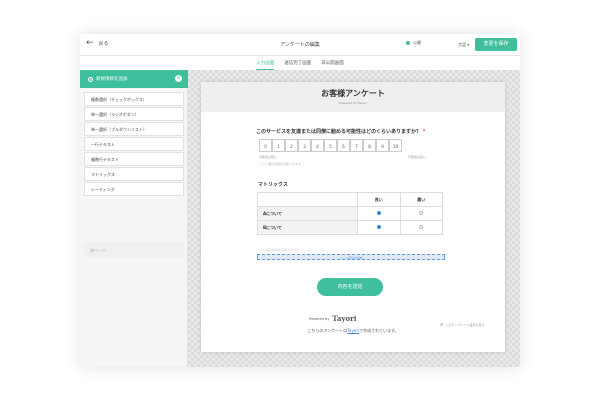 The width and height of the screenshot is (600, 400). I want to click on page-break-label: 改ページ, so click(98, 250).